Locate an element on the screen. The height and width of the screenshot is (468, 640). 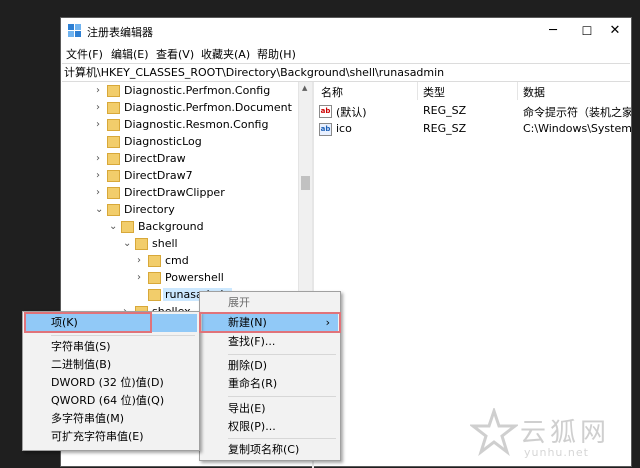
tree-item-label: Powershell is located at coordinates (194, 277).